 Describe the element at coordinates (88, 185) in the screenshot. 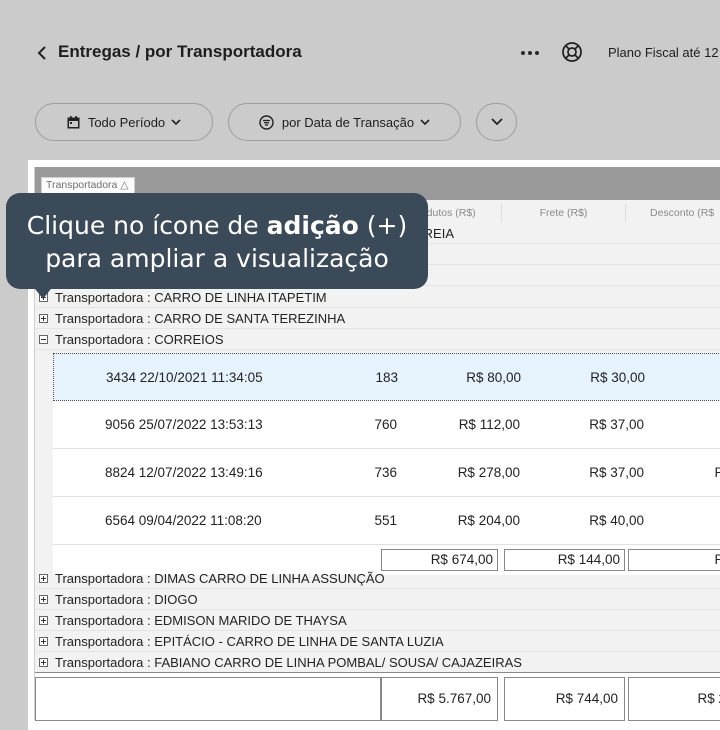

I see `group-chip-transportadora: Transportadora △` at that location.